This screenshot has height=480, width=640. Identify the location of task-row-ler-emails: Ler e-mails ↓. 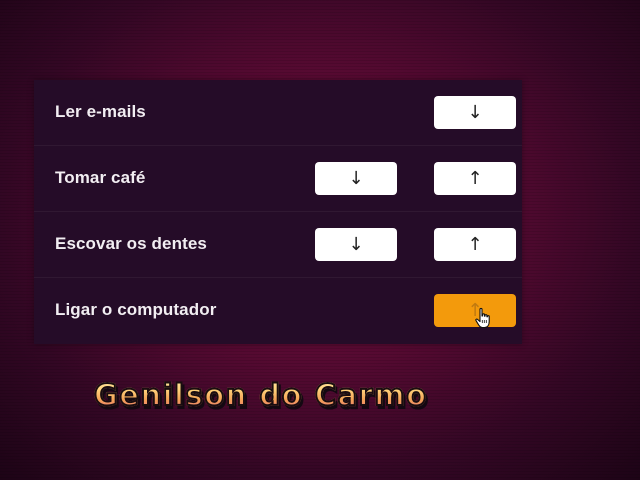
(278, 113).